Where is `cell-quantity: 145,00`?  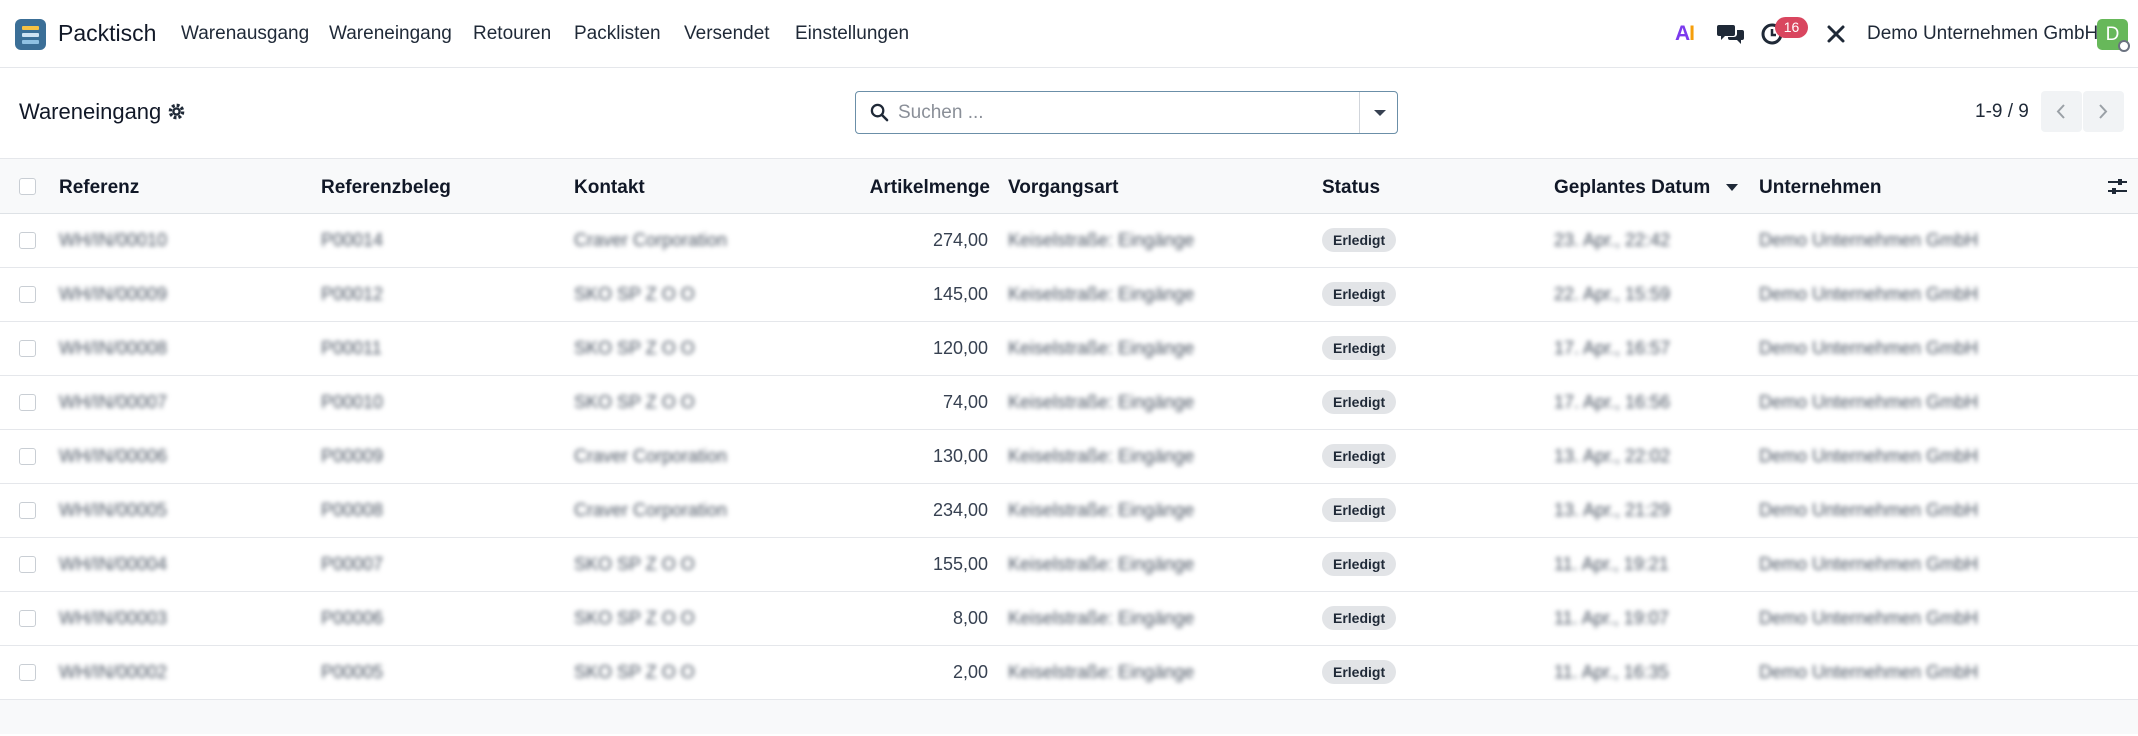 cell-quantity: 145,00 is located at coordinates (960, 294).